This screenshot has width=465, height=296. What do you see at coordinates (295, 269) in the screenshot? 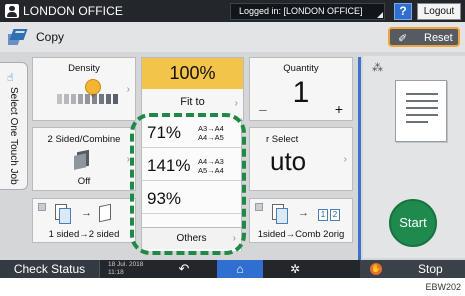
I see `gear-icon: ✲` at bounding box center [295, 269].